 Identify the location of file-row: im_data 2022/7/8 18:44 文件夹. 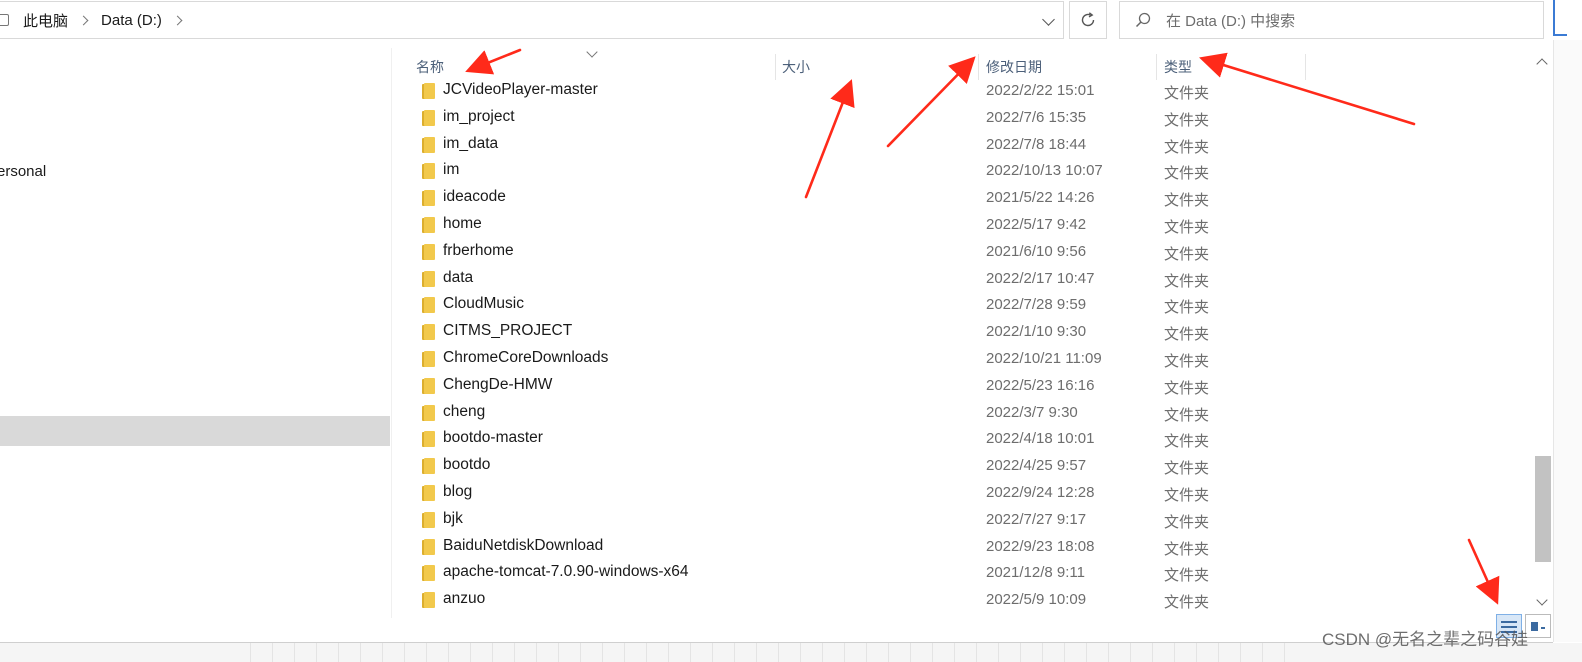
(962, 145).